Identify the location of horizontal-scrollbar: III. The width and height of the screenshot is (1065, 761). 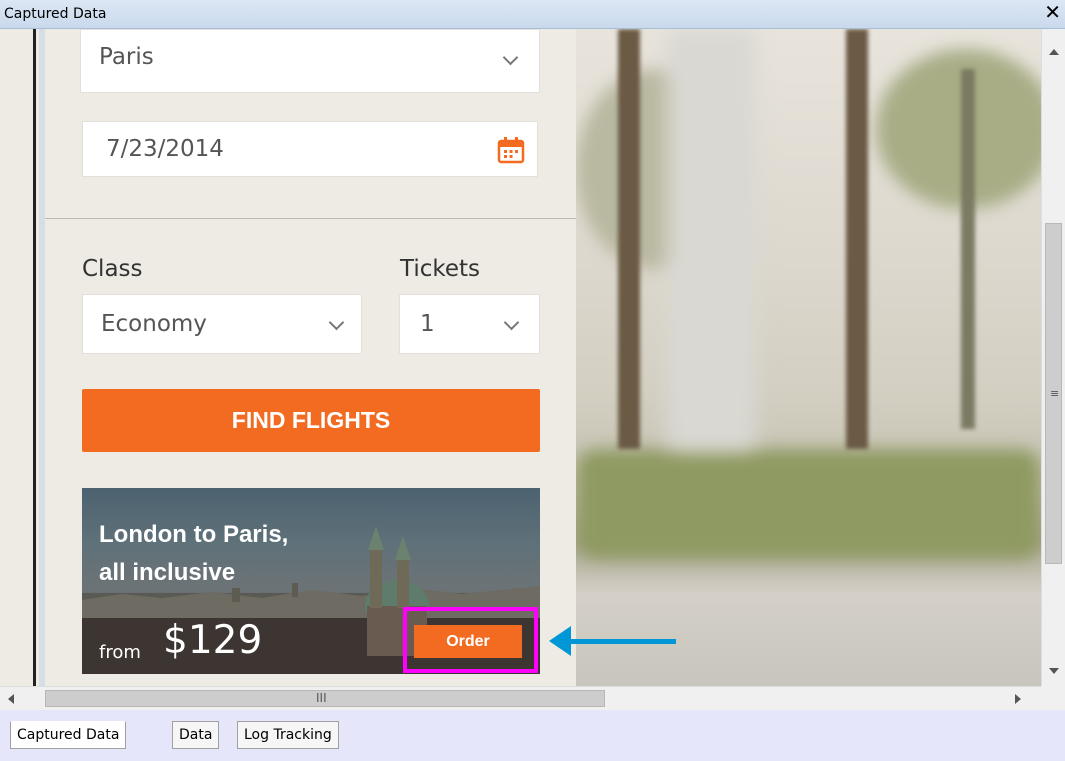
(520, 698).